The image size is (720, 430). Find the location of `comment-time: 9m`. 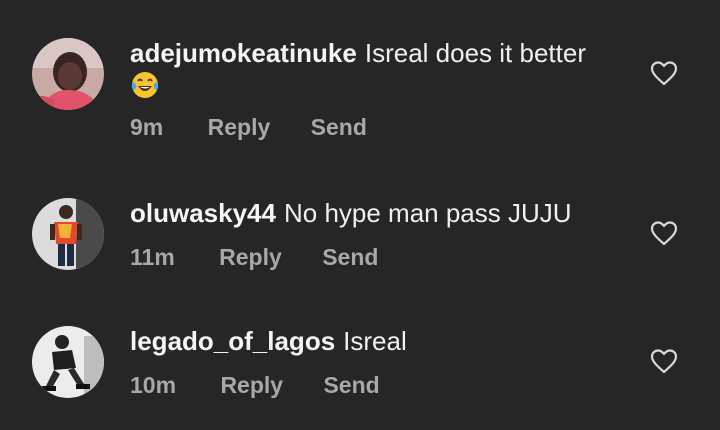

comment-time: 9m is located at coordinates (147, 127).